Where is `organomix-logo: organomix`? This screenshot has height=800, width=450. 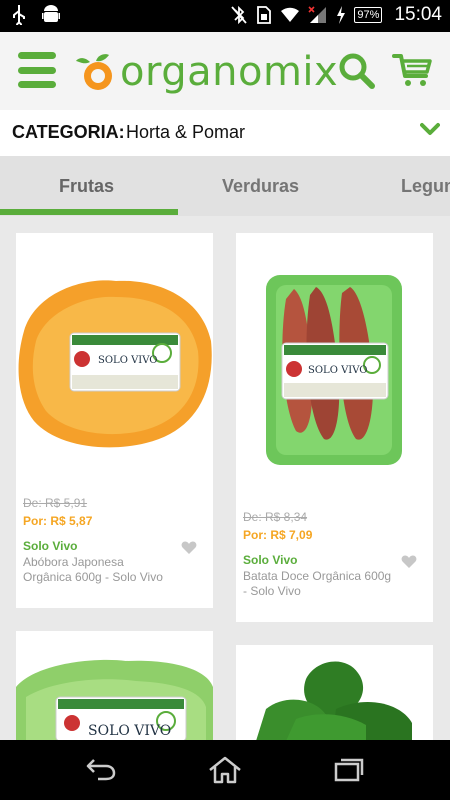
organomix-logo: organomix is located at coordinates (207, 72).